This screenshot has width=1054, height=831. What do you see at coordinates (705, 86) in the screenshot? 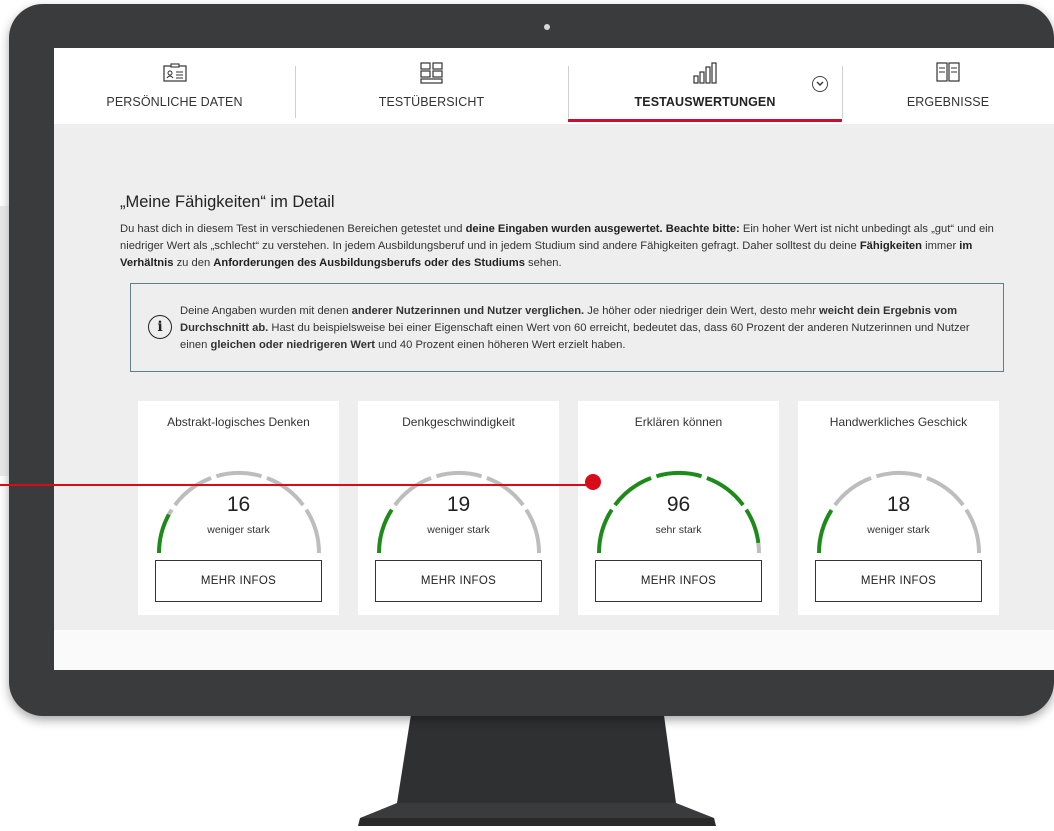
I see `tab-test-evaluations: TESTAUSWERTUNGEN` at bounding box center [705, 86].